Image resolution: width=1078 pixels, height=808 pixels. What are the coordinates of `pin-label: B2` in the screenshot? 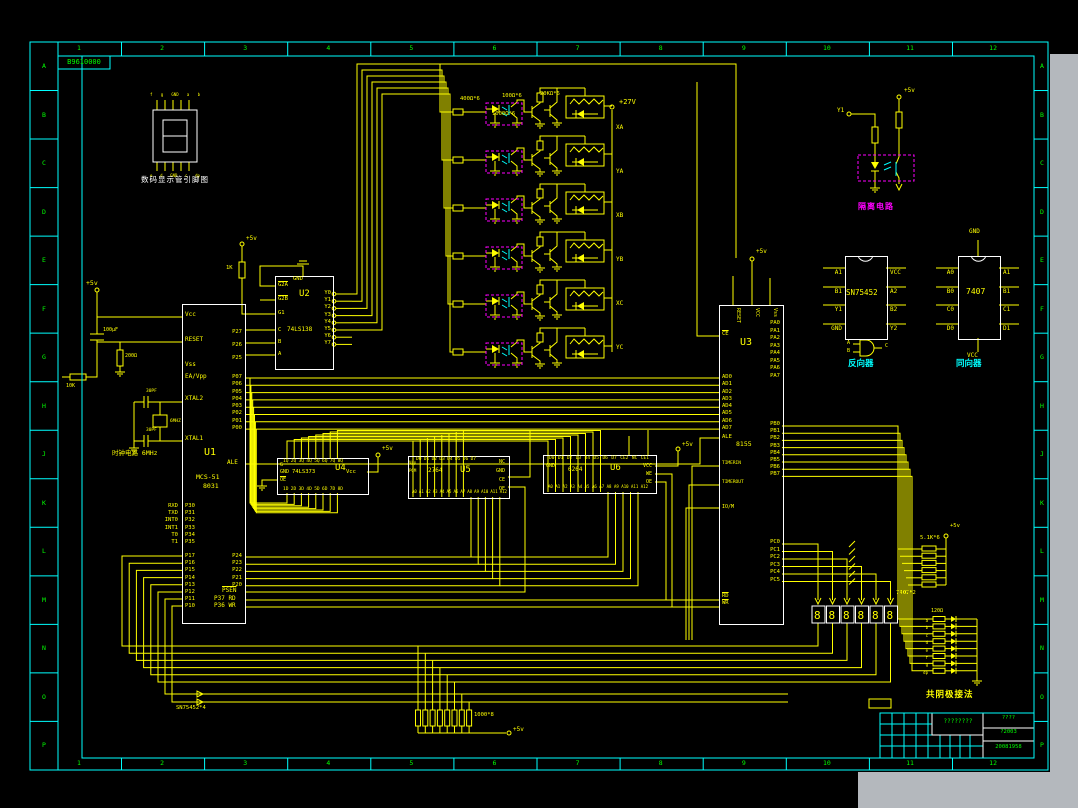 It's located at (894, 310).